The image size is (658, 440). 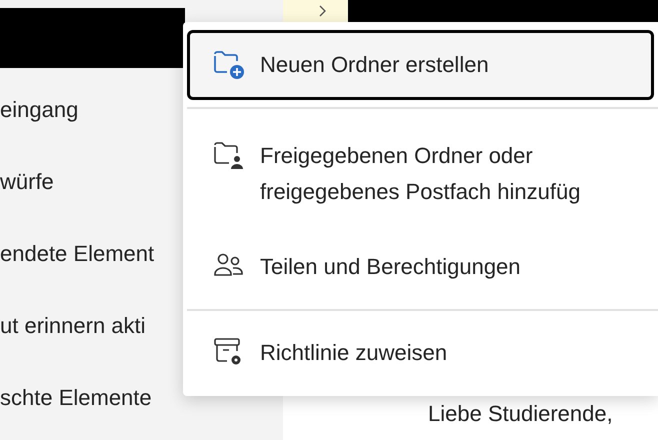 What do you see at coordinates (27, 182) in the screenshot?
I see `folder-item: würfe` at bounding box center [27, 182].